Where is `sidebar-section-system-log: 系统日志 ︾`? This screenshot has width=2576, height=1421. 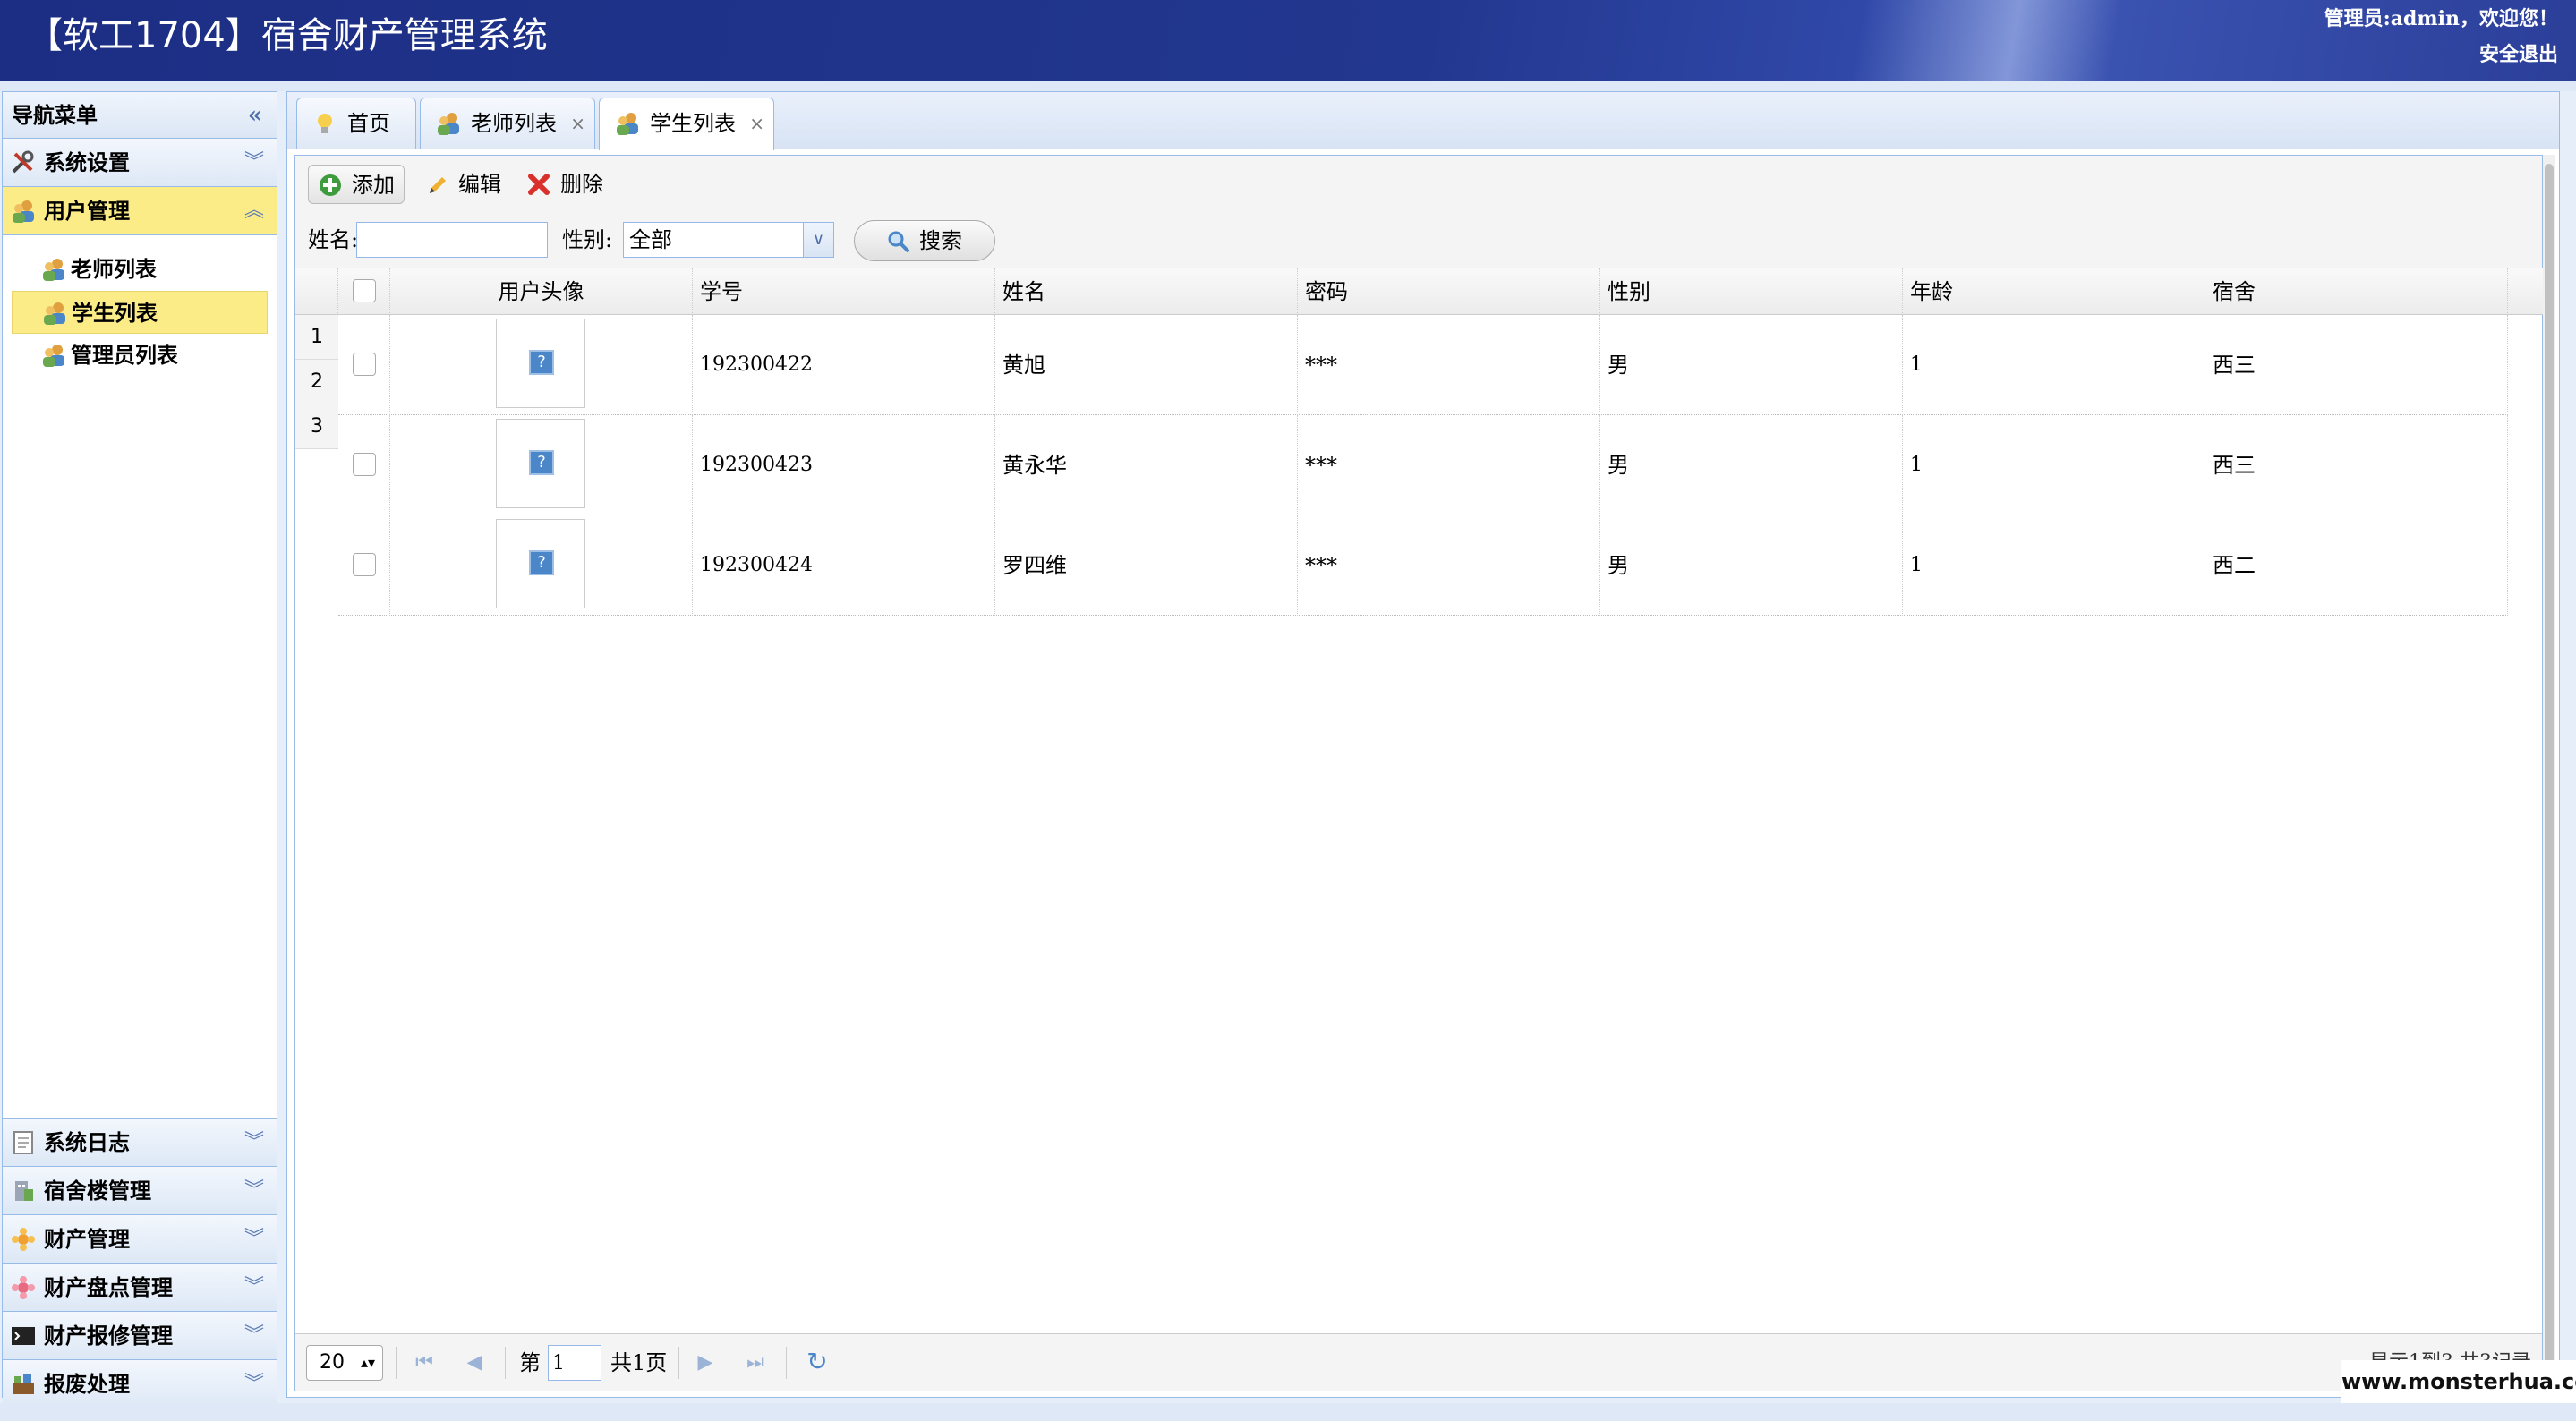 sidebar-section-system-log: 系统日志 ︾ is located at coordinates (140, 1143).